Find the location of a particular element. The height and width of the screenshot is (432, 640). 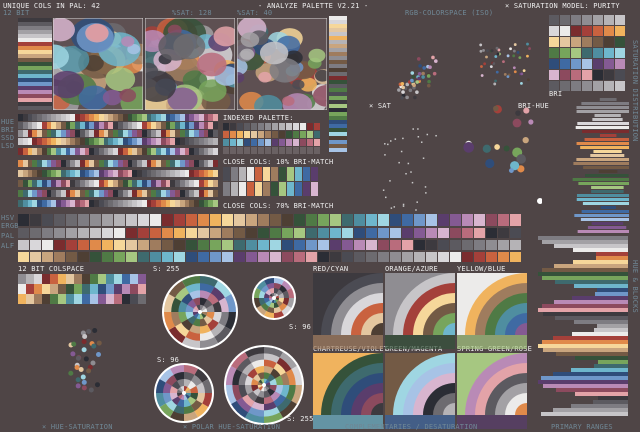

wheel-center is located at coordinates (184, 393).